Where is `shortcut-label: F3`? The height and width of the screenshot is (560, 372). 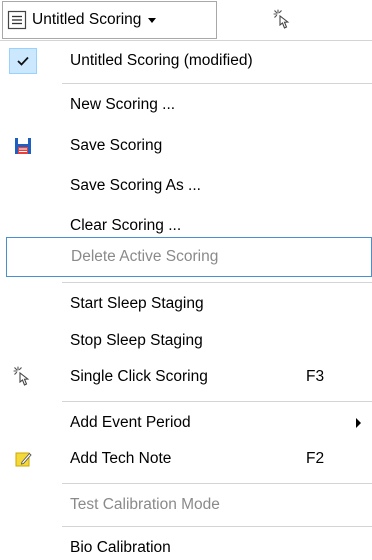
shortcut-label: F3 is located at coordinates (315, 376).